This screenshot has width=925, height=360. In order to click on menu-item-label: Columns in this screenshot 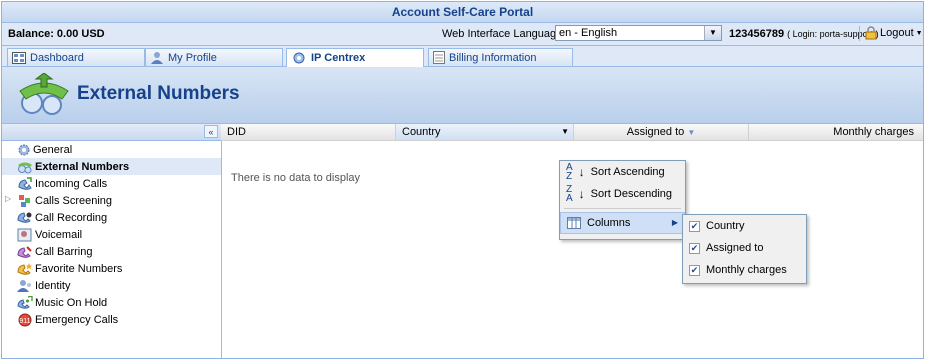, I will do `click(609, 223)`.